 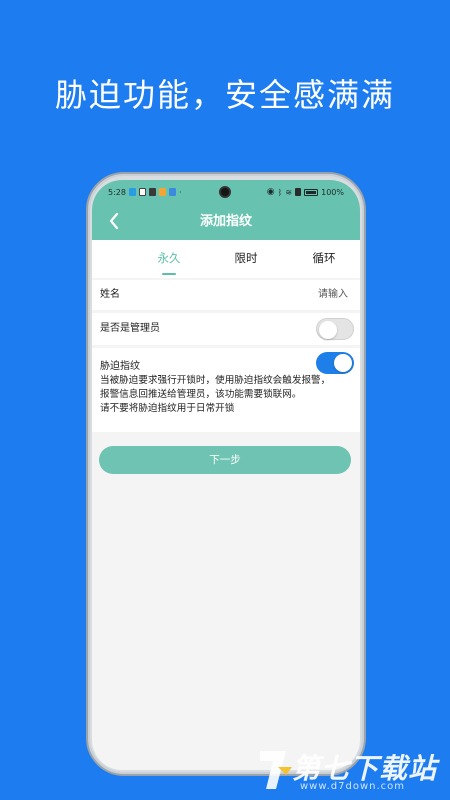 What do you see at coordinates (117, 192) in the screenshot?
I see `status-time: 5:28` at bounding box center [117, 192].